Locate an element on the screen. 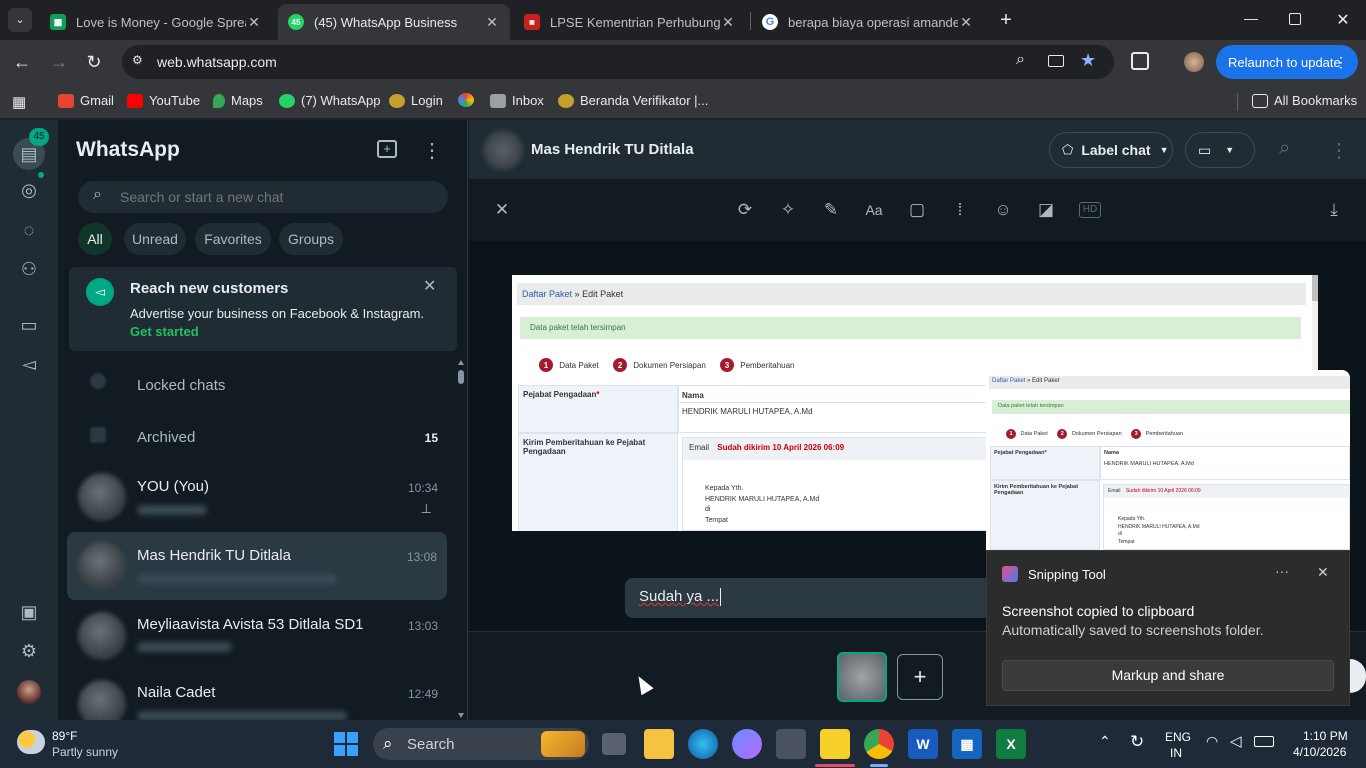 The image size is (1366, 768). all-bookmarks: All Bookmarks is located at coordinates (1304, 100).